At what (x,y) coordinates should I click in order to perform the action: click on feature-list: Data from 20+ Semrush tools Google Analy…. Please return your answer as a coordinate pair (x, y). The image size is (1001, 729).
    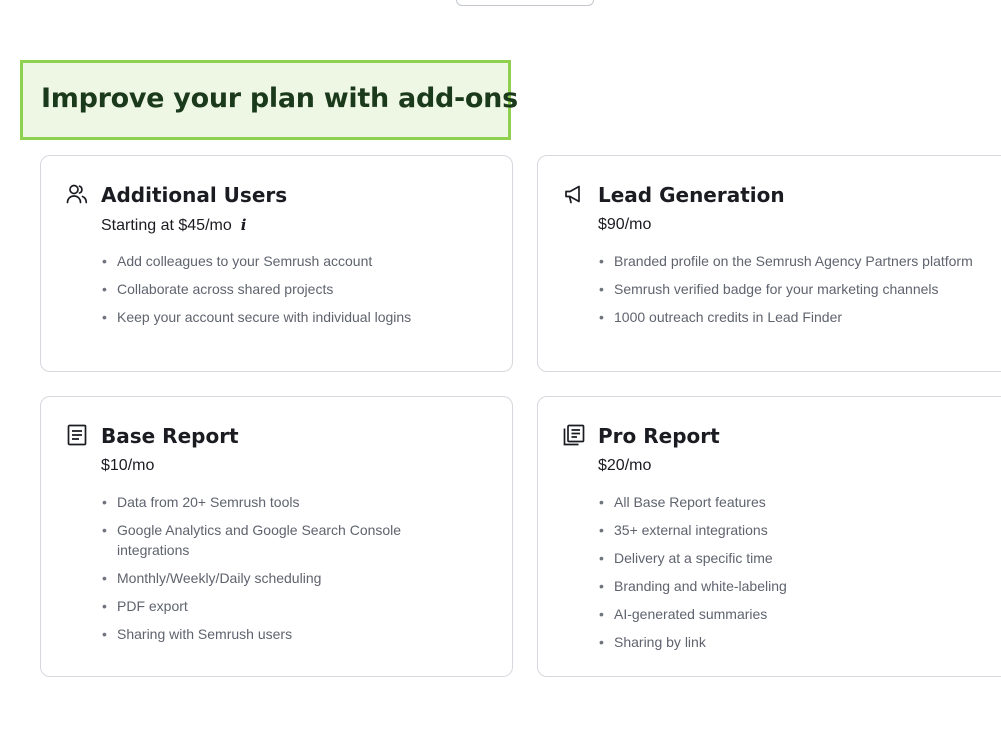
    Looking at the image, I should click on (266, 573).